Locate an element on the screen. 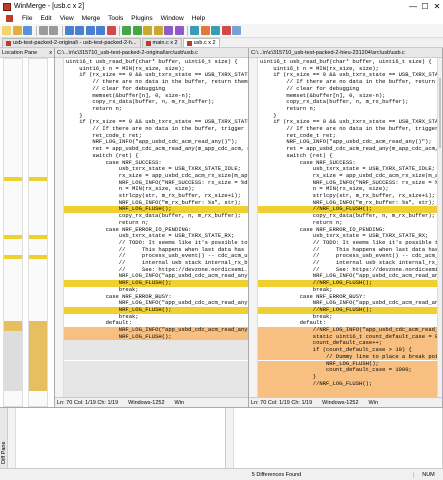  code-line: // process_usb_event() -- cdc_acm_us is located at coordinates (350, 256).